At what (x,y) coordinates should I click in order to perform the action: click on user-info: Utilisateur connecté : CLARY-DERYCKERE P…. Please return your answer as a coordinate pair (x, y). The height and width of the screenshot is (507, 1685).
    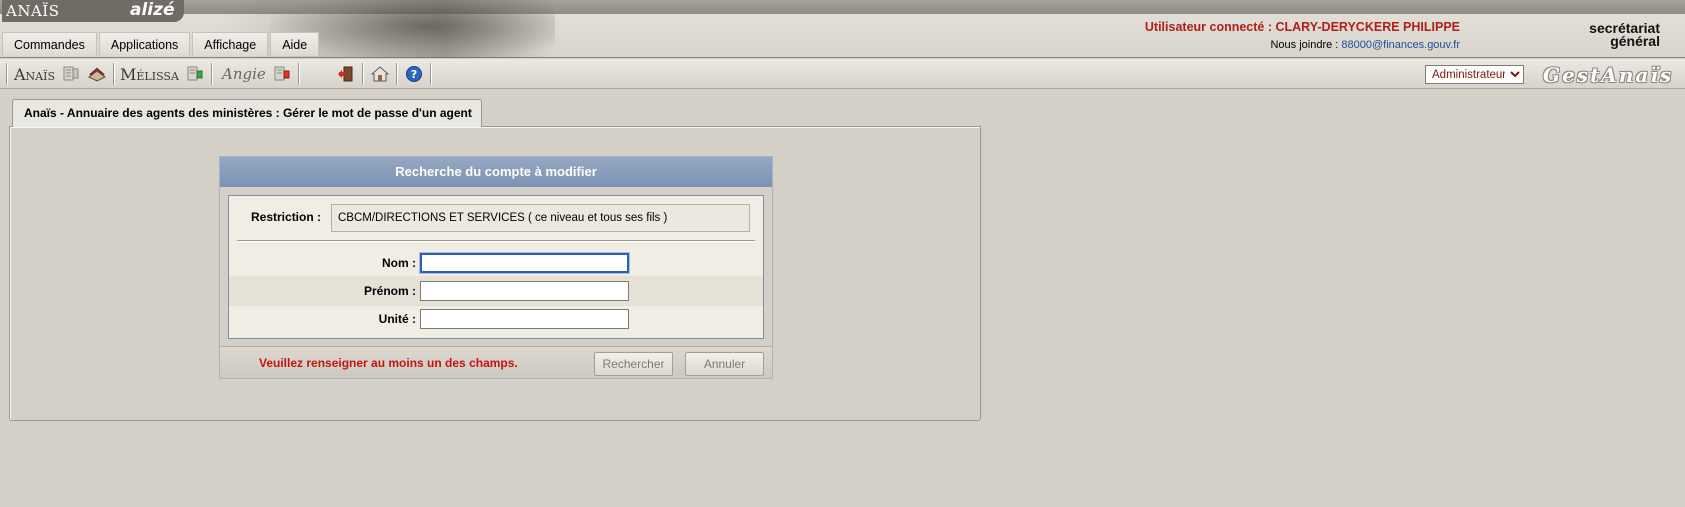
    Looking at the image, I should click on (1302, 35).